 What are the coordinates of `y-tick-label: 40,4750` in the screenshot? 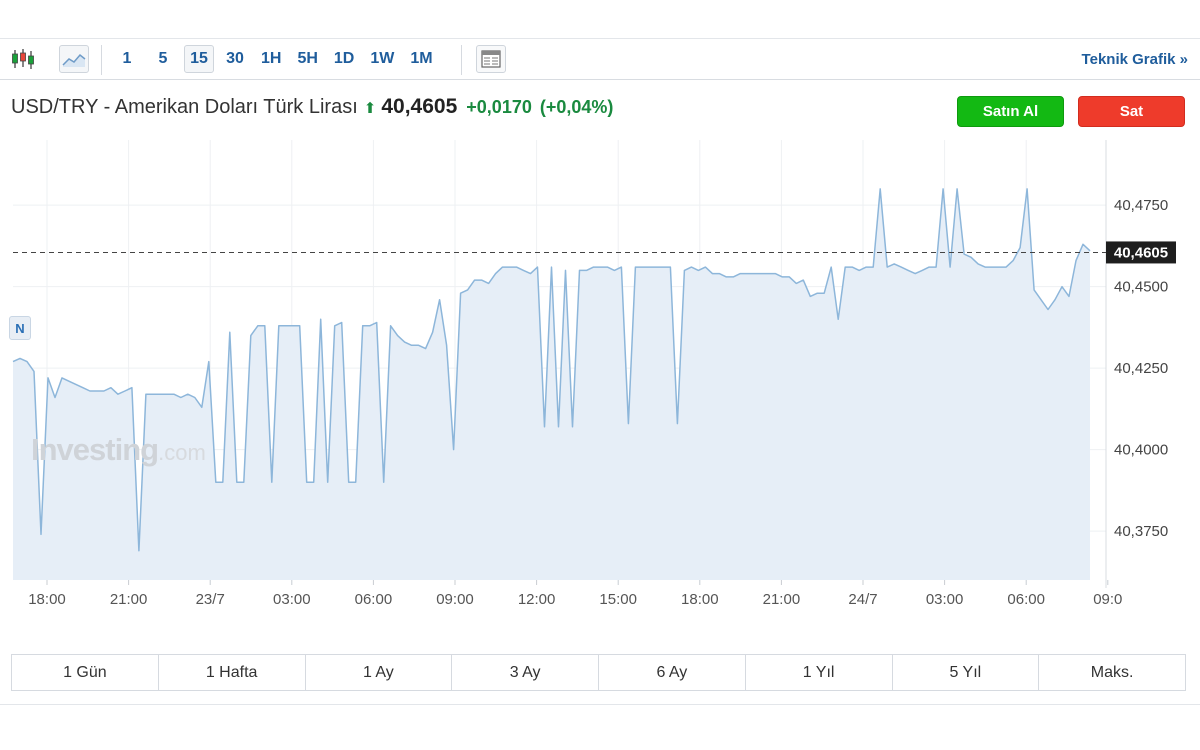 It's located at (1141, 205).